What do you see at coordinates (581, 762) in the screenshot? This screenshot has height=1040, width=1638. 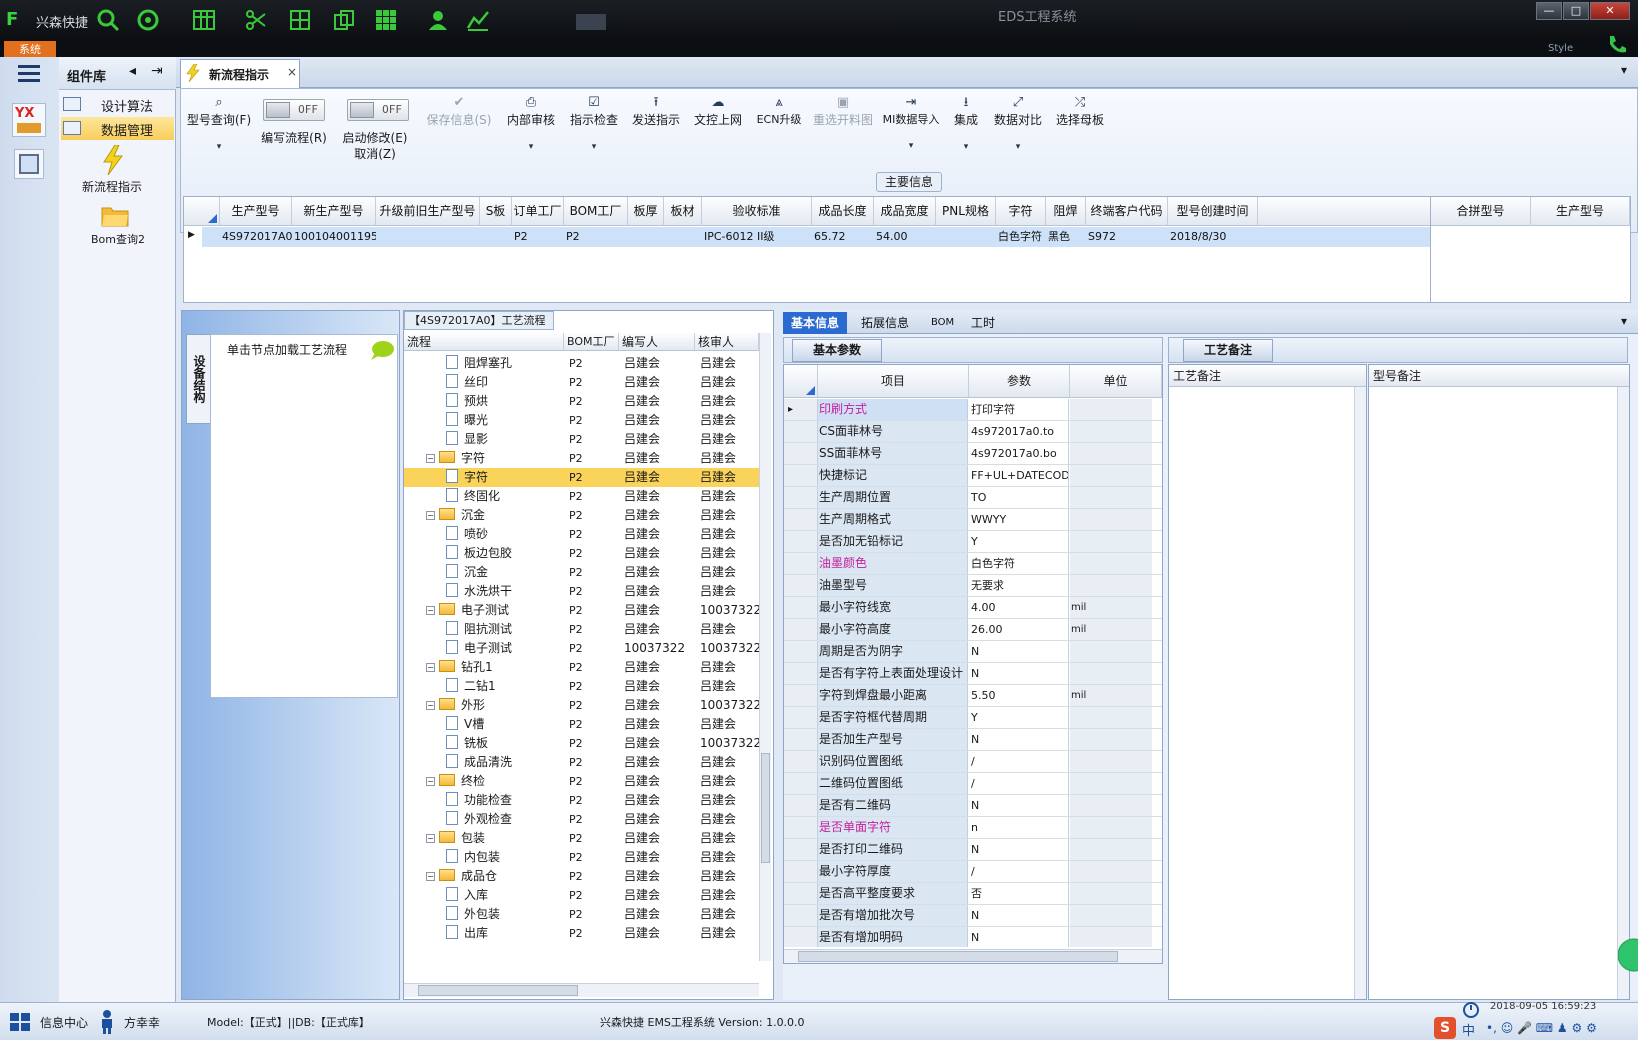 I see `tree-row: 成品清洗 P2 吕建会 吕建会` at bounding box center [581, 762].